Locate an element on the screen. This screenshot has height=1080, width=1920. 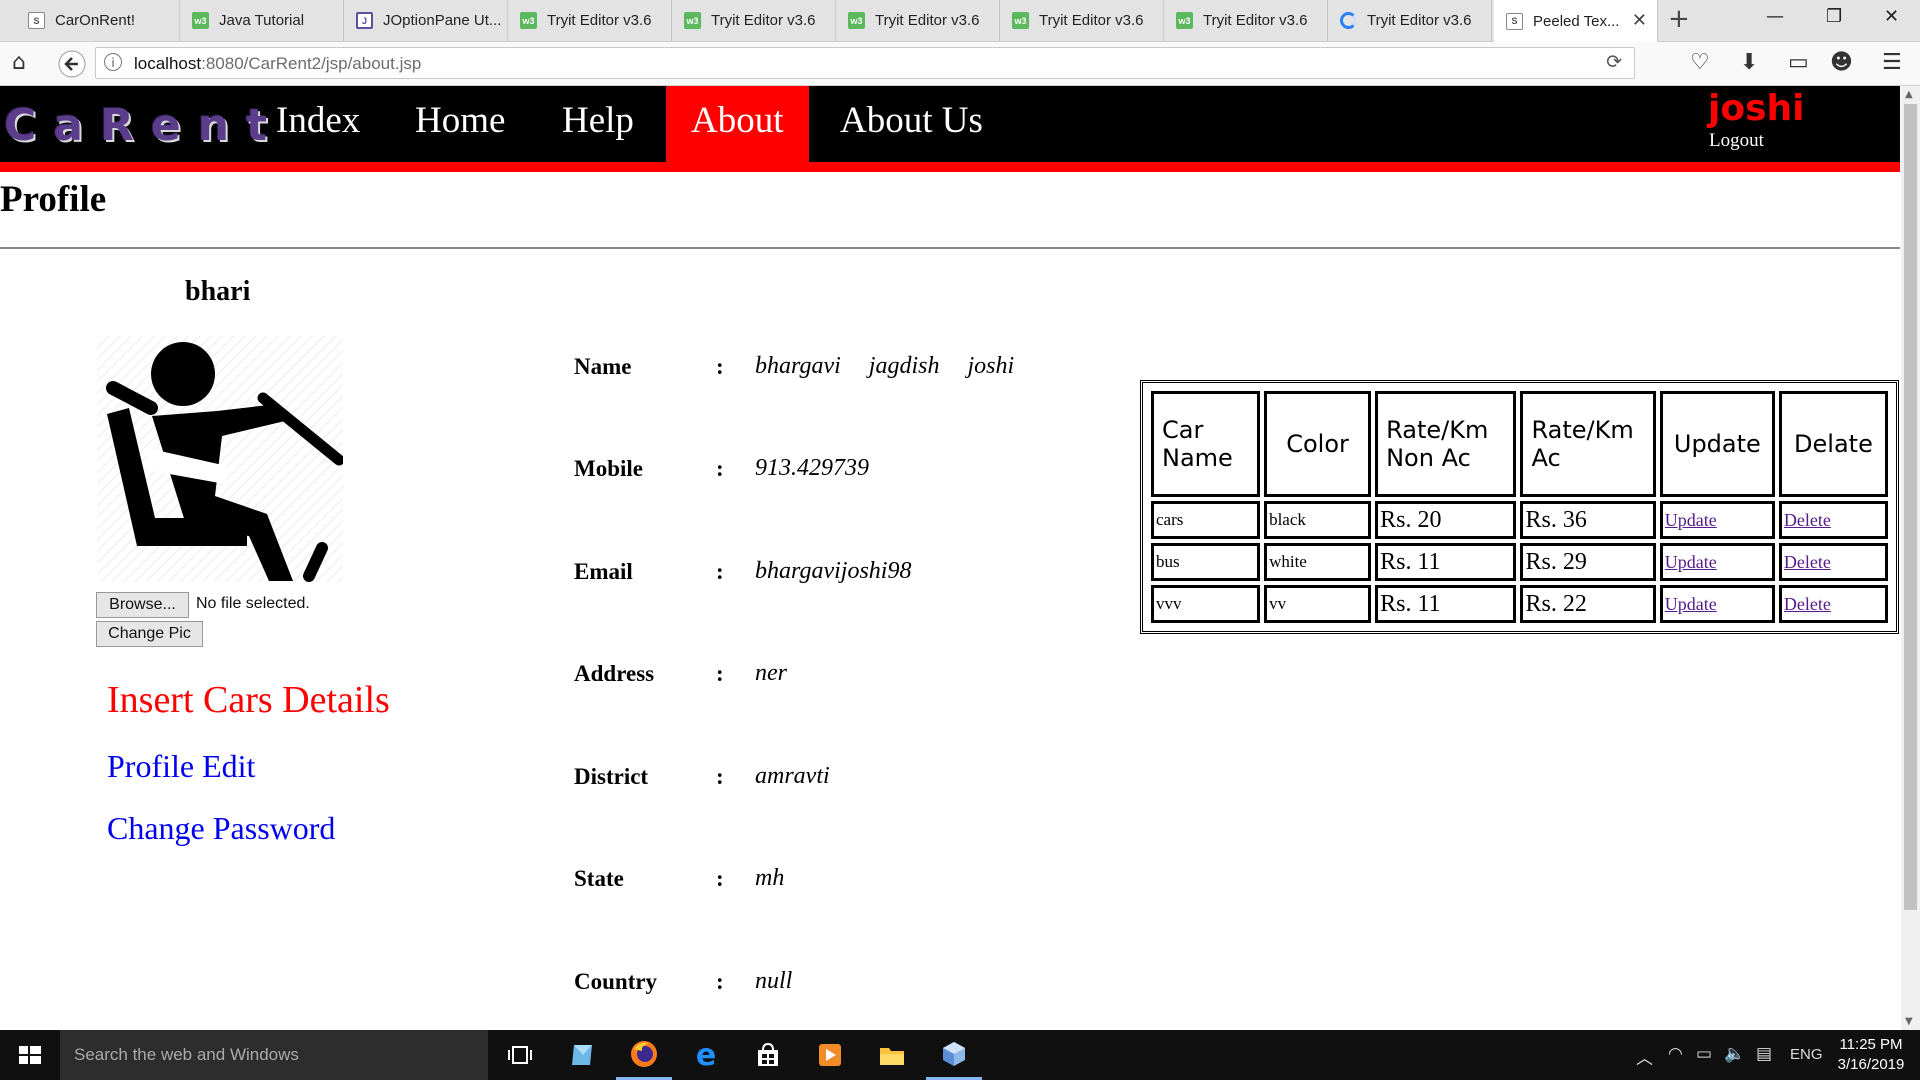
file-explorer-icon is located at coordinates (892, 1055).